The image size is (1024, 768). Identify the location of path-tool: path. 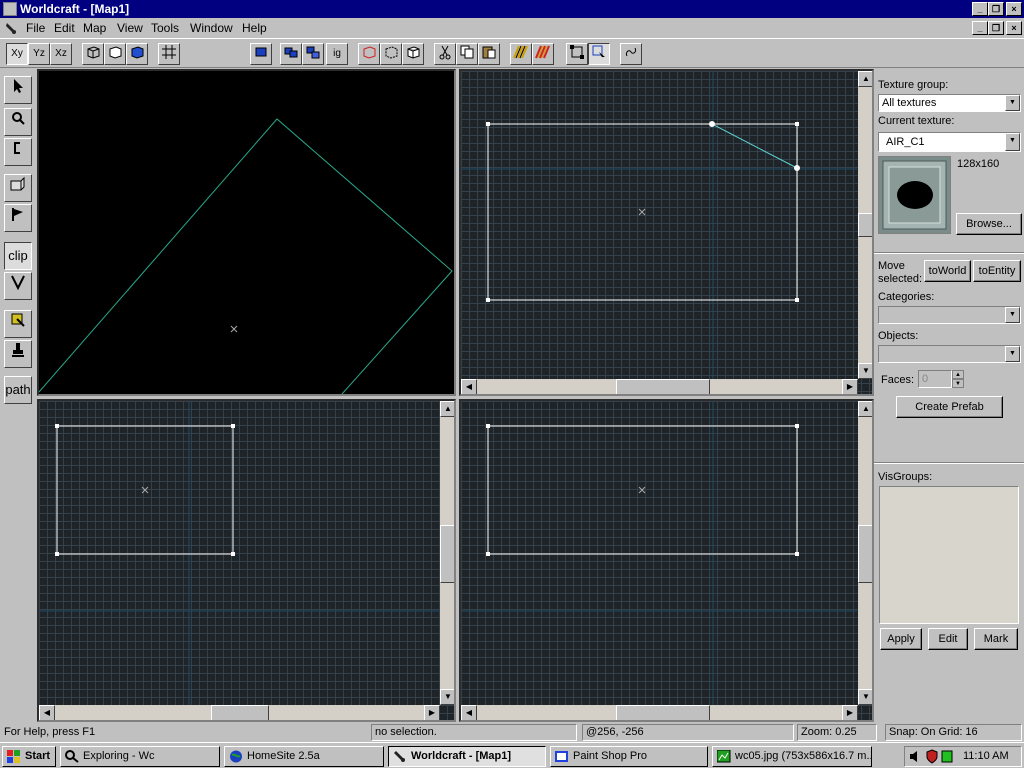
(18, 390).